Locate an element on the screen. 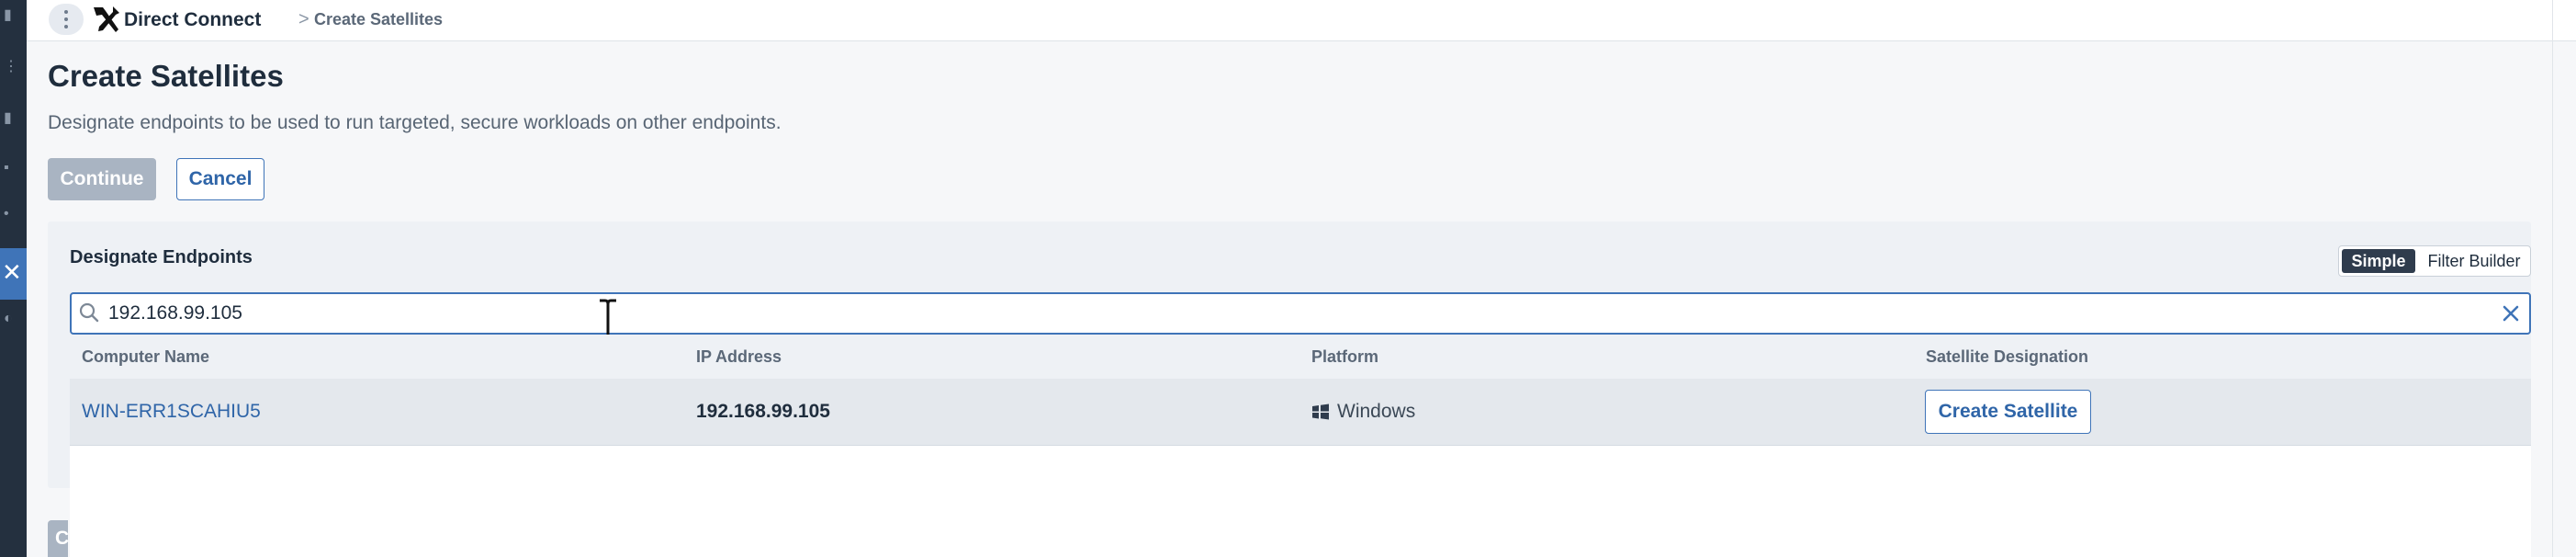 The width and height of the screenshot is (2576, 557). search-input is located at coordinates (1283, 313).